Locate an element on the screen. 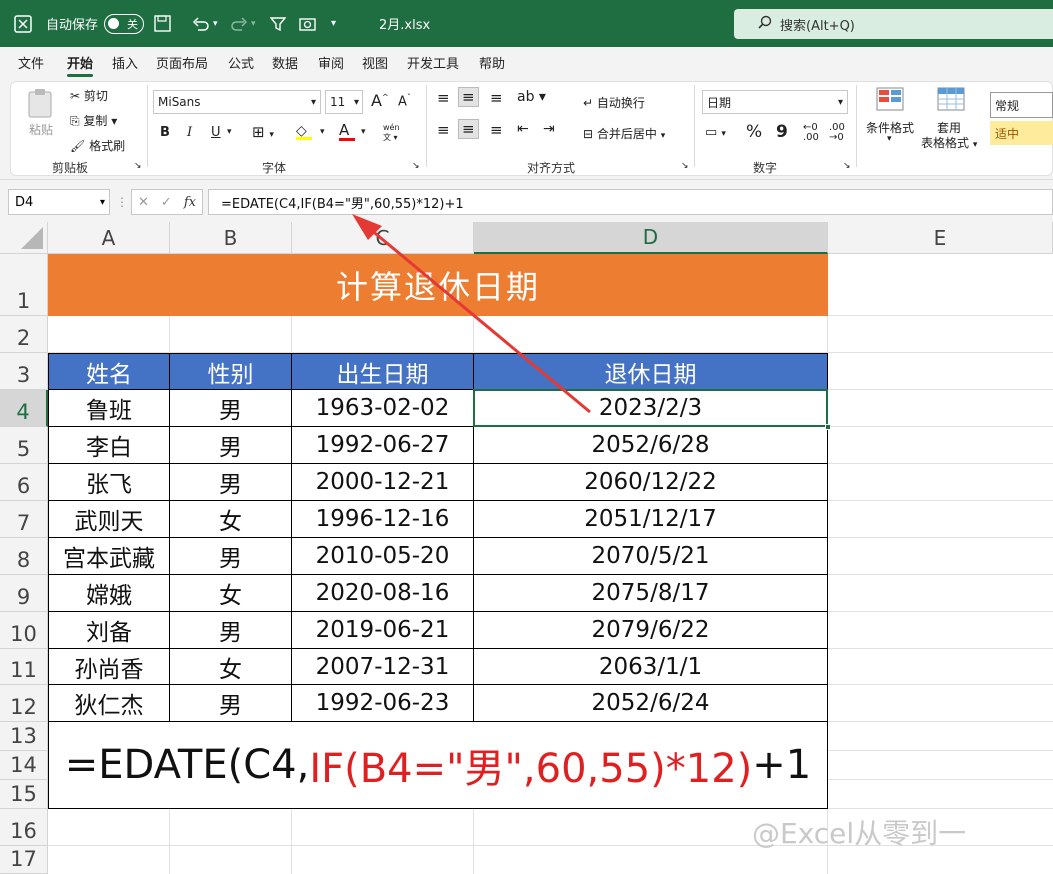 The height and width of the screenshot is (874, 1053). style-neutral: 适中 is located at coordinates (1021, 133).